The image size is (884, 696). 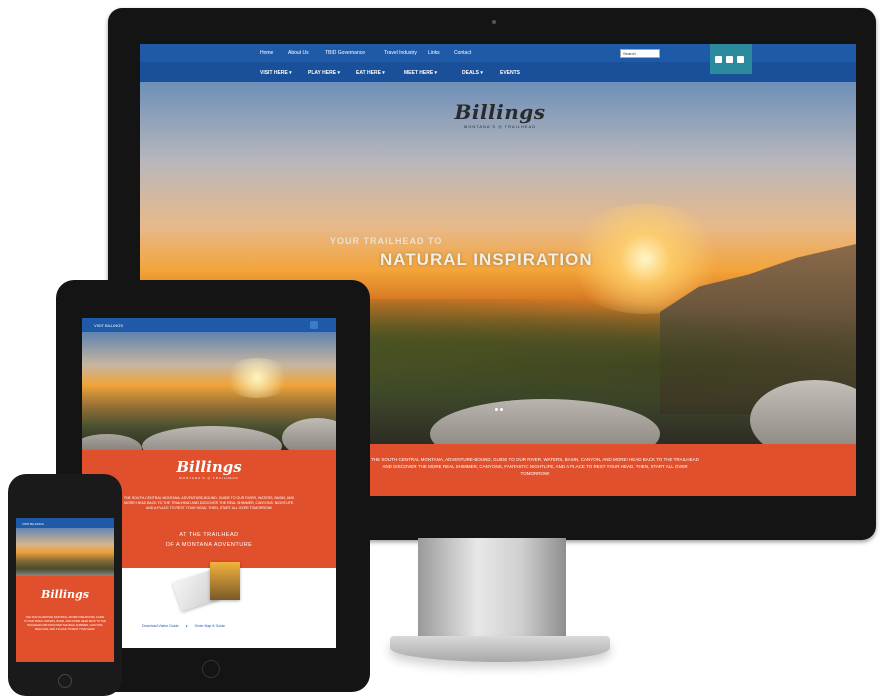 I want to click on nav-link-about: About Us, so click(x=298, y=53).